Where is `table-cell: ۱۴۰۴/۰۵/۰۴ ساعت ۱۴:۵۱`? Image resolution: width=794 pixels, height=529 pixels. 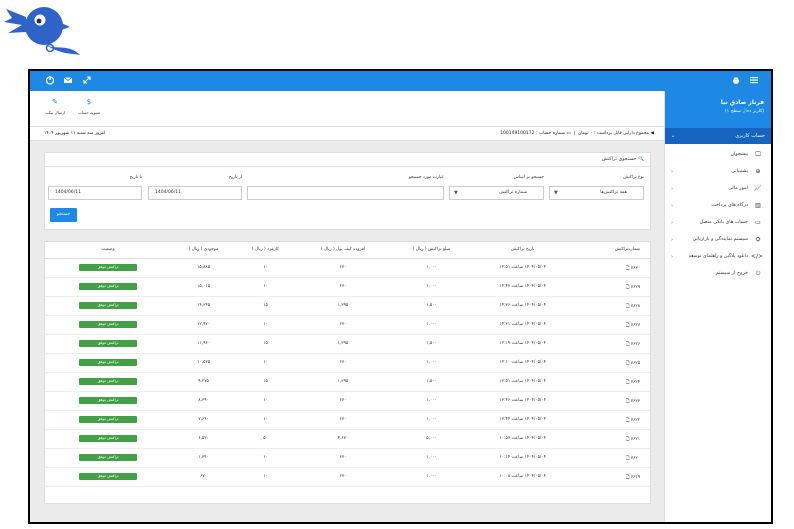 table-cell: ۱۴۰۴/۰۵/۰۴ ساعت ۱۴:۵۱ is located at coordinates (523, 268).